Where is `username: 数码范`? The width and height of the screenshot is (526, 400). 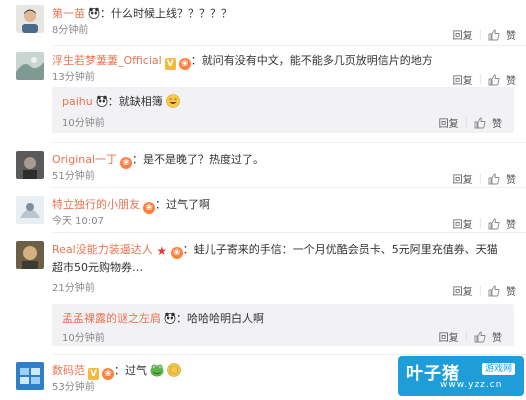 username: 数码范 is located at coordinates (68, 370).